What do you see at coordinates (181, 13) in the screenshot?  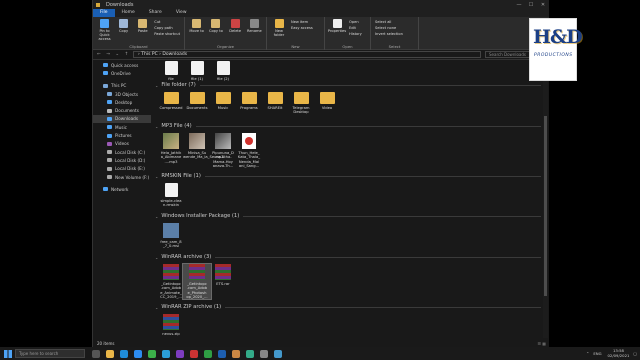 I see `tab-view: View` at bounding box center [181, 13].